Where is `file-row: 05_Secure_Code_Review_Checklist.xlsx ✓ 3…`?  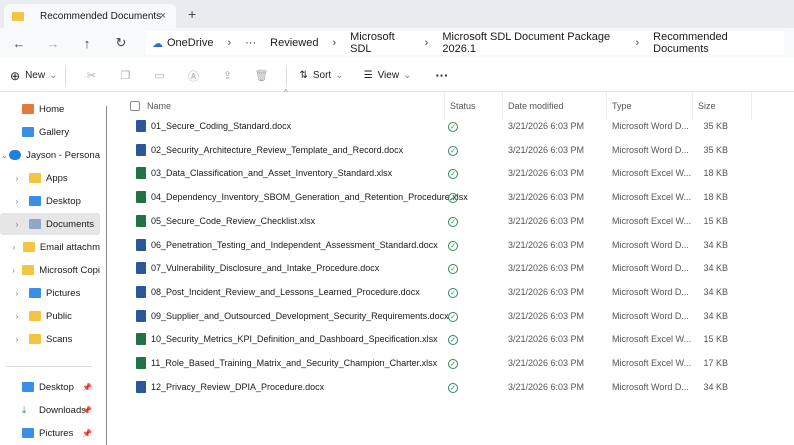
file-row: 05_Secure_Code_Review_Checklist.xlsx ✓ 3… is located at coordinates (441, 222).